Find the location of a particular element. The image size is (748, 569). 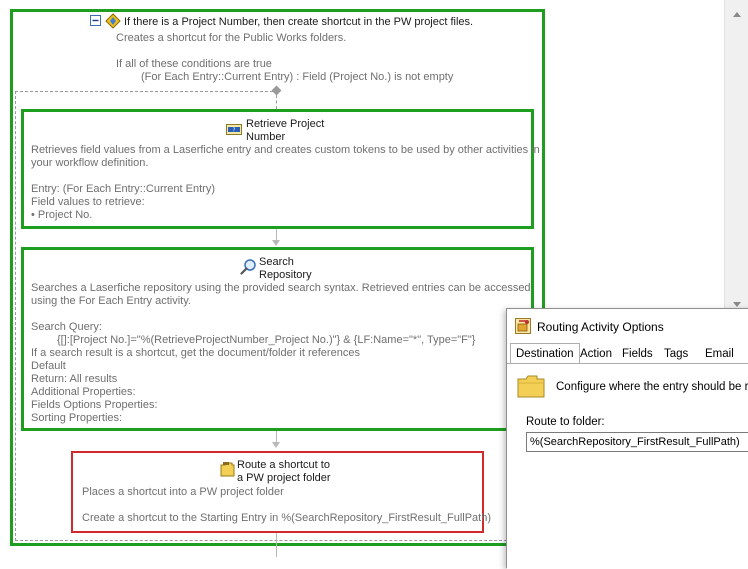

route-to-folder-input: %(SearchRepository_FirstResult_FullPath) is located at coordinates (637, 442).